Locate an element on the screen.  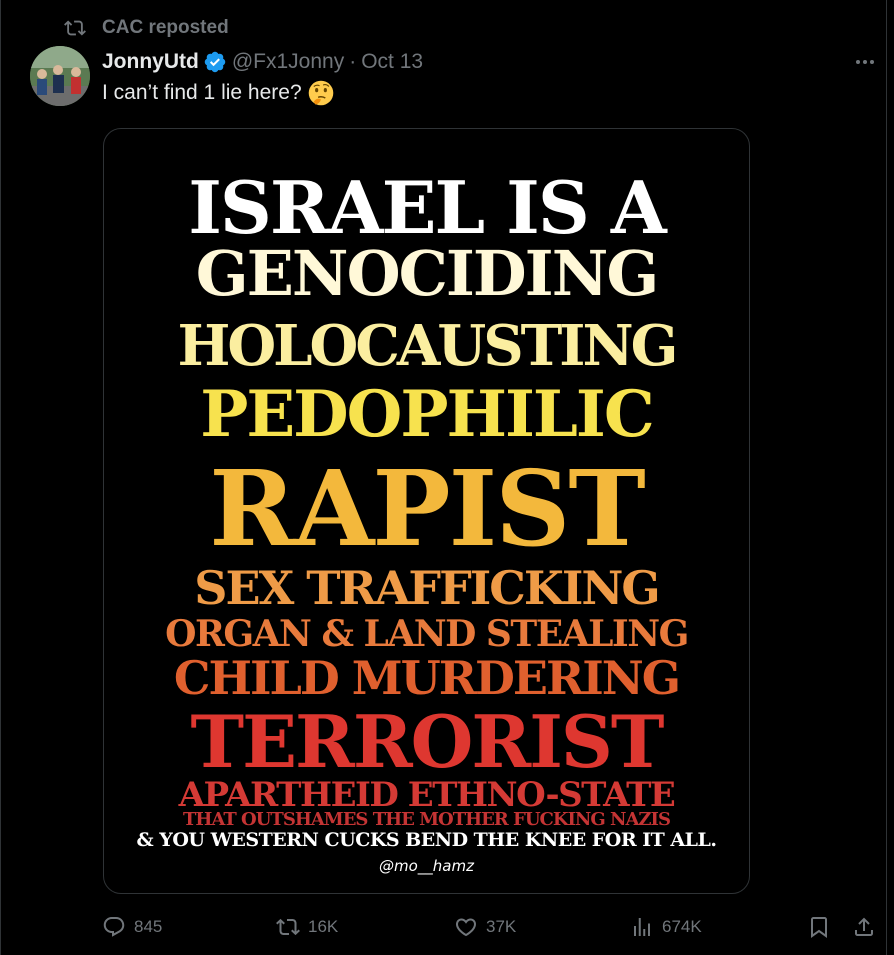
poster-line-8: CHILD MURDERING is located at coordinates (427, 678).